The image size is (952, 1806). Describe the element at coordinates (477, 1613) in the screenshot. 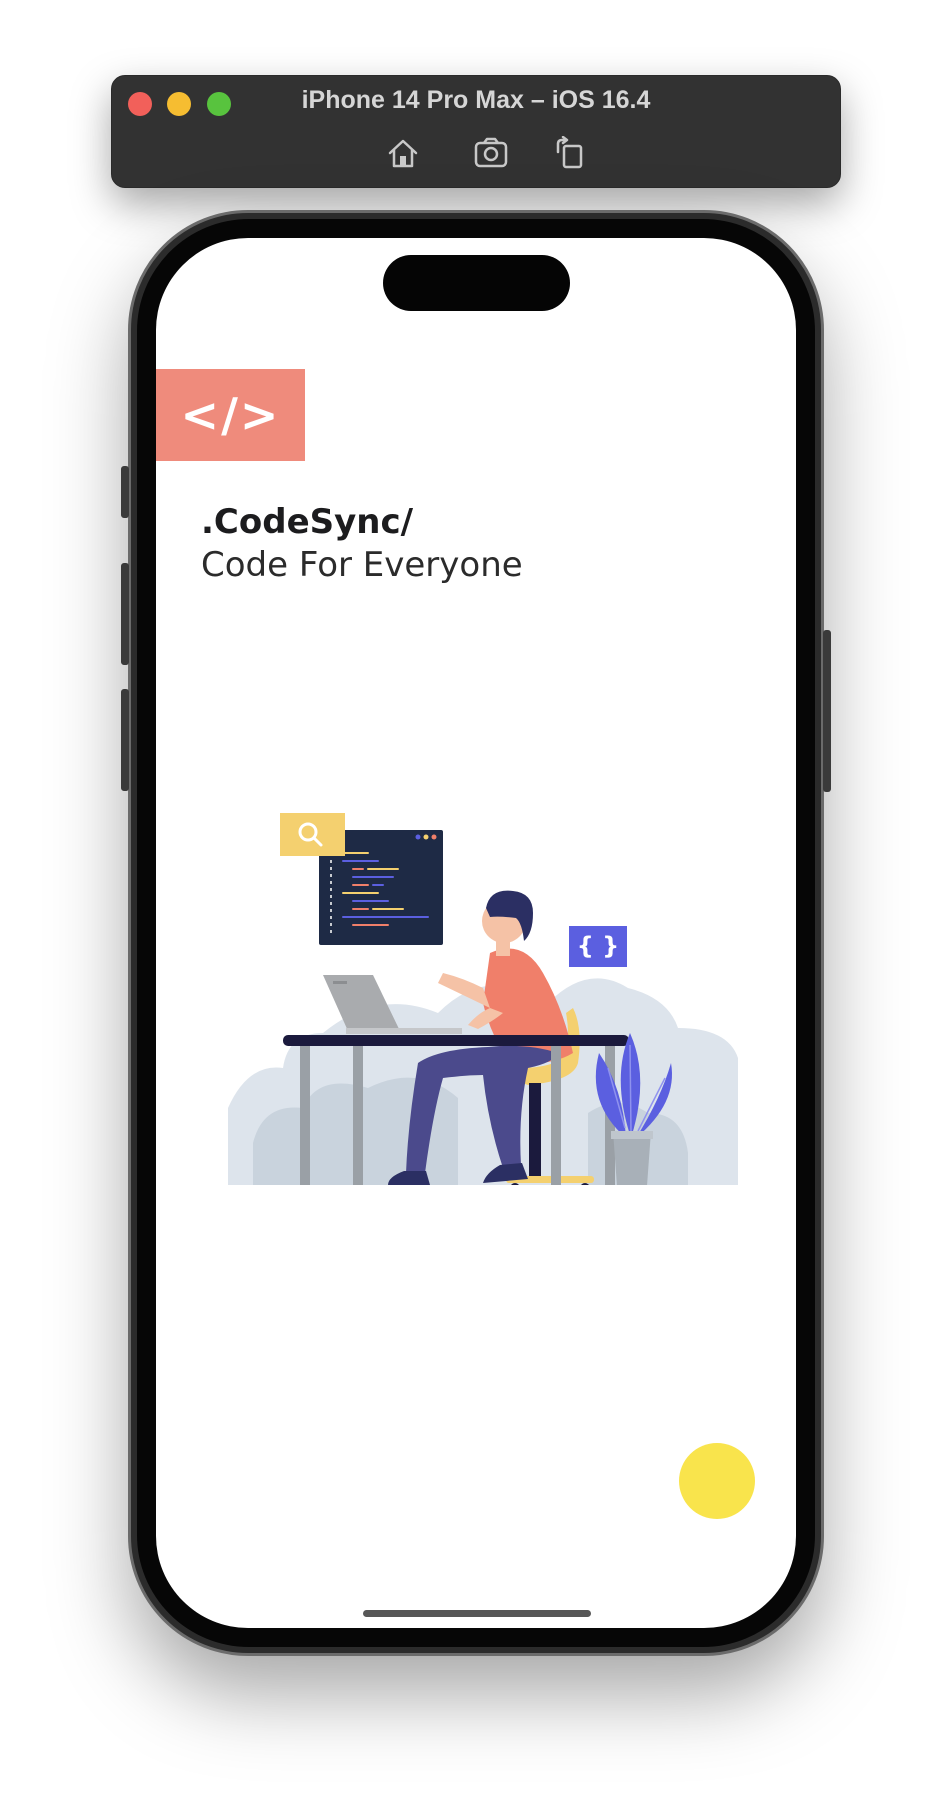

I see `home-indicator` at that location.